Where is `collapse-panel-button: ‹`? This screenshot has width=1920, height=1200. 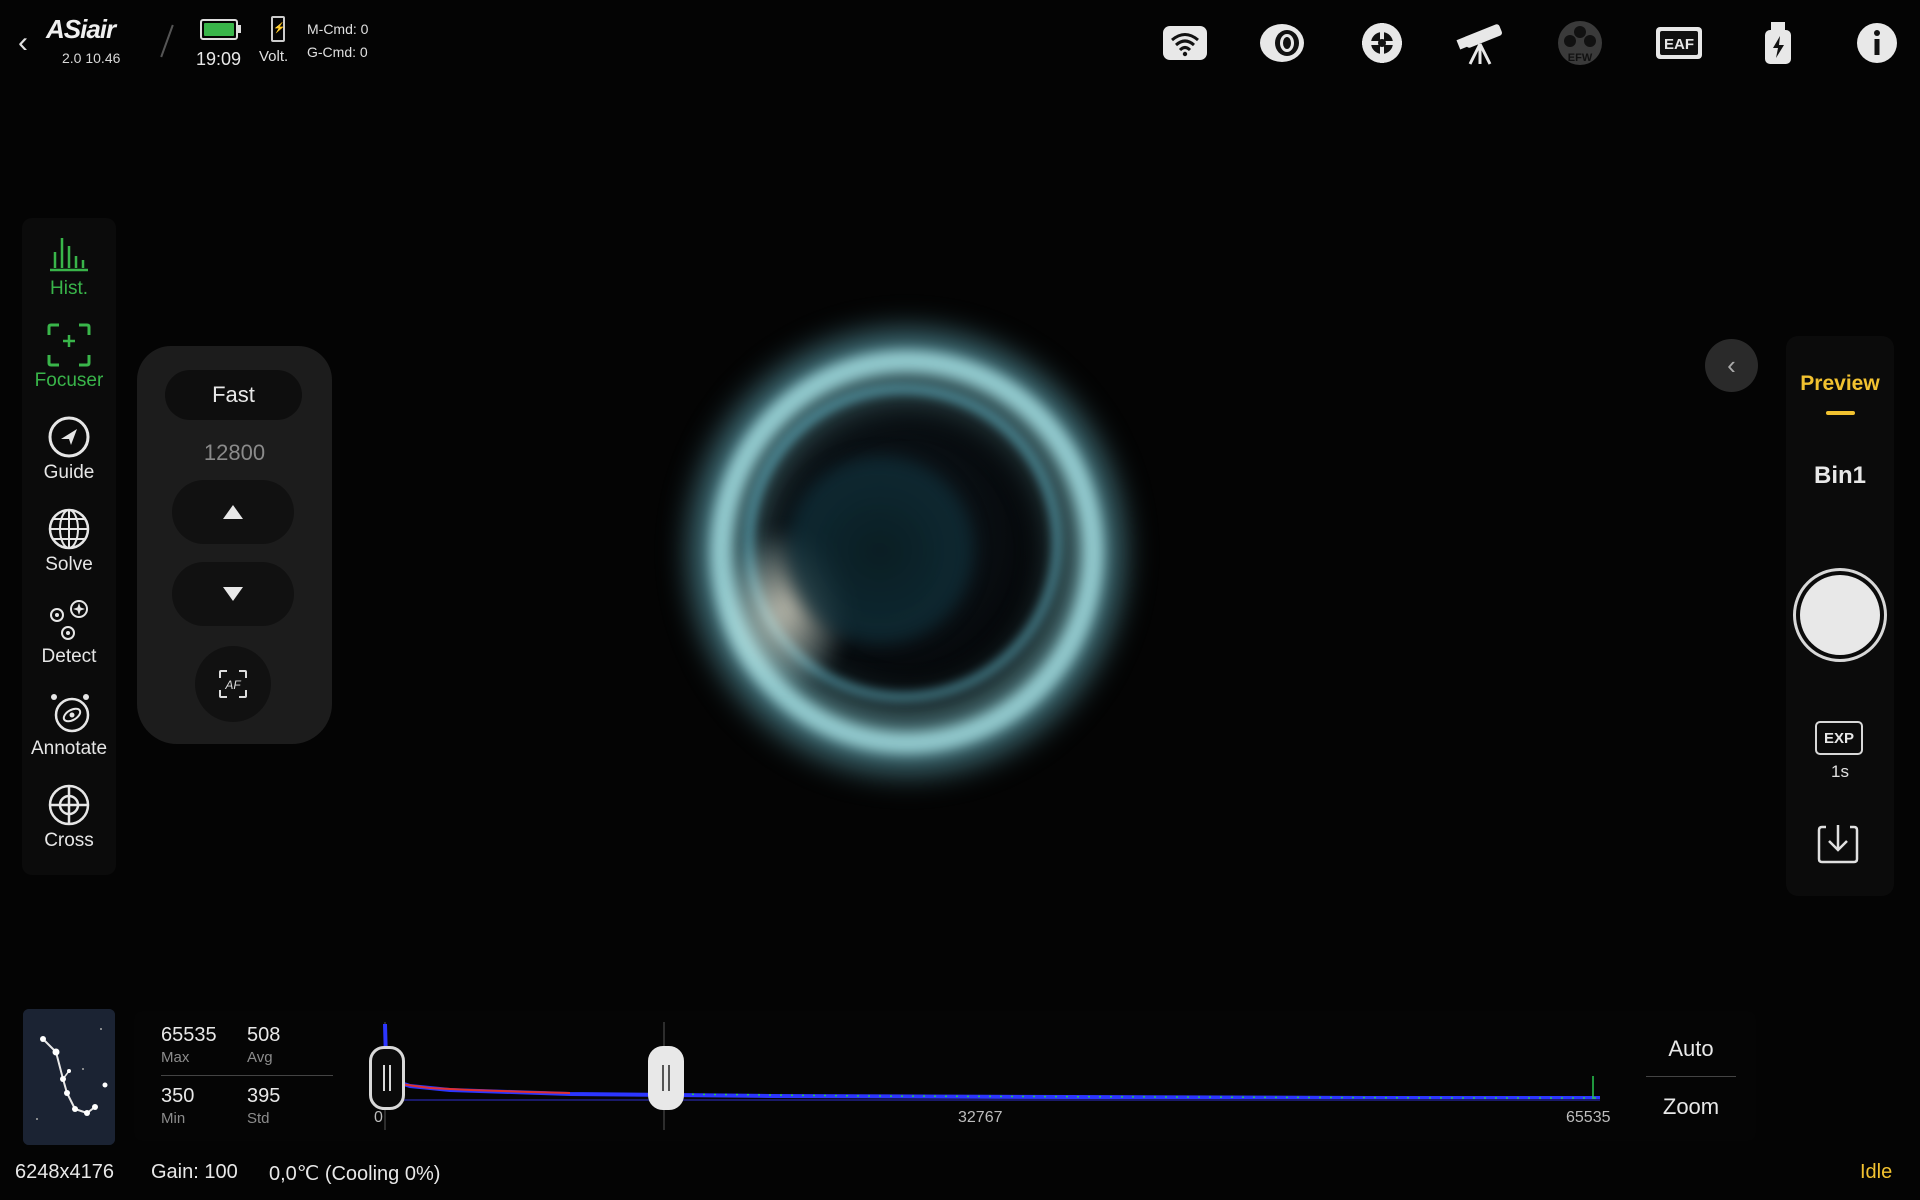
collapse-panel-button: ‹ is located at coordinates (1731, 365).